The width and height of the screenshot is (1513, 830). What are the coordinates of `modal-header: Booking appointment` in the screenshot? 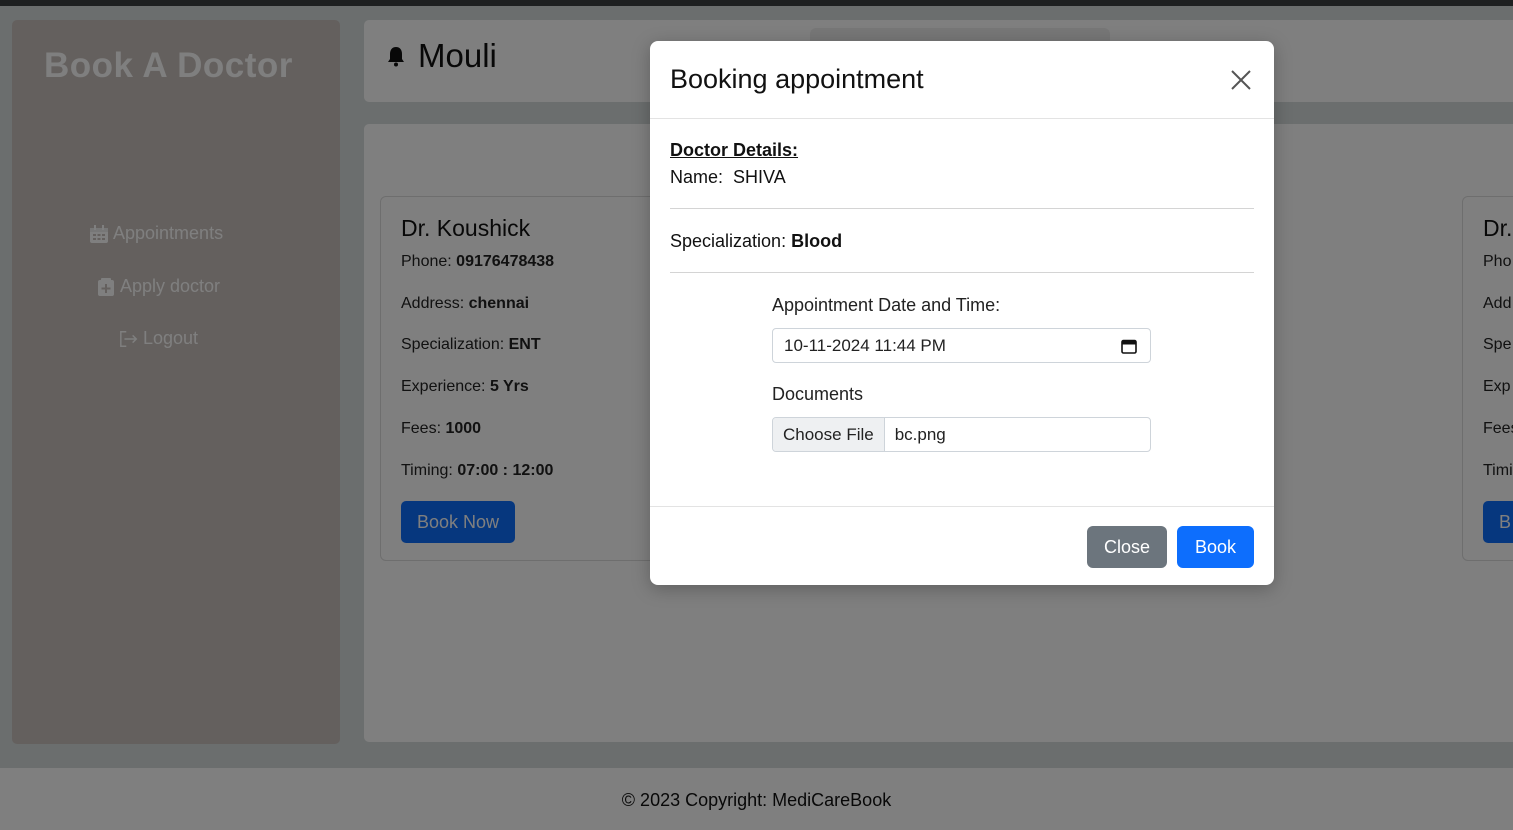 It's located at (962, 80).